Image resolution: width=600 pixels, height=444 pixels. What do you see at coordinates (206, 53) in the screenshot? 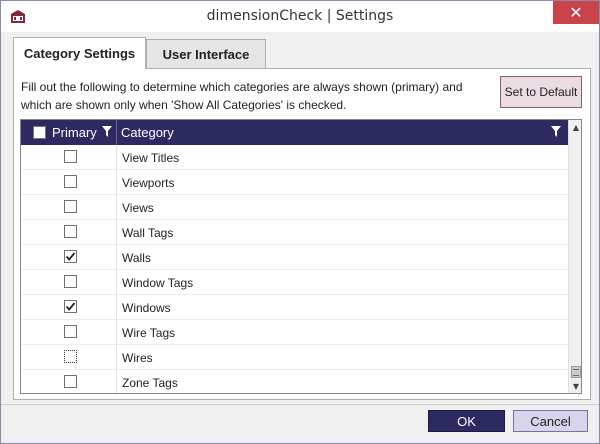
I see `tab-user-interface: User Interface` at bounding box center [206, 53].